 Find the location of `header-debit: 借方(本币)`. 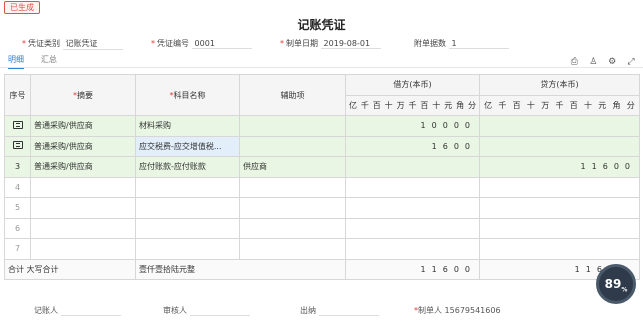

header-debit: 借方(本币) is located at coordinates (412, 85).